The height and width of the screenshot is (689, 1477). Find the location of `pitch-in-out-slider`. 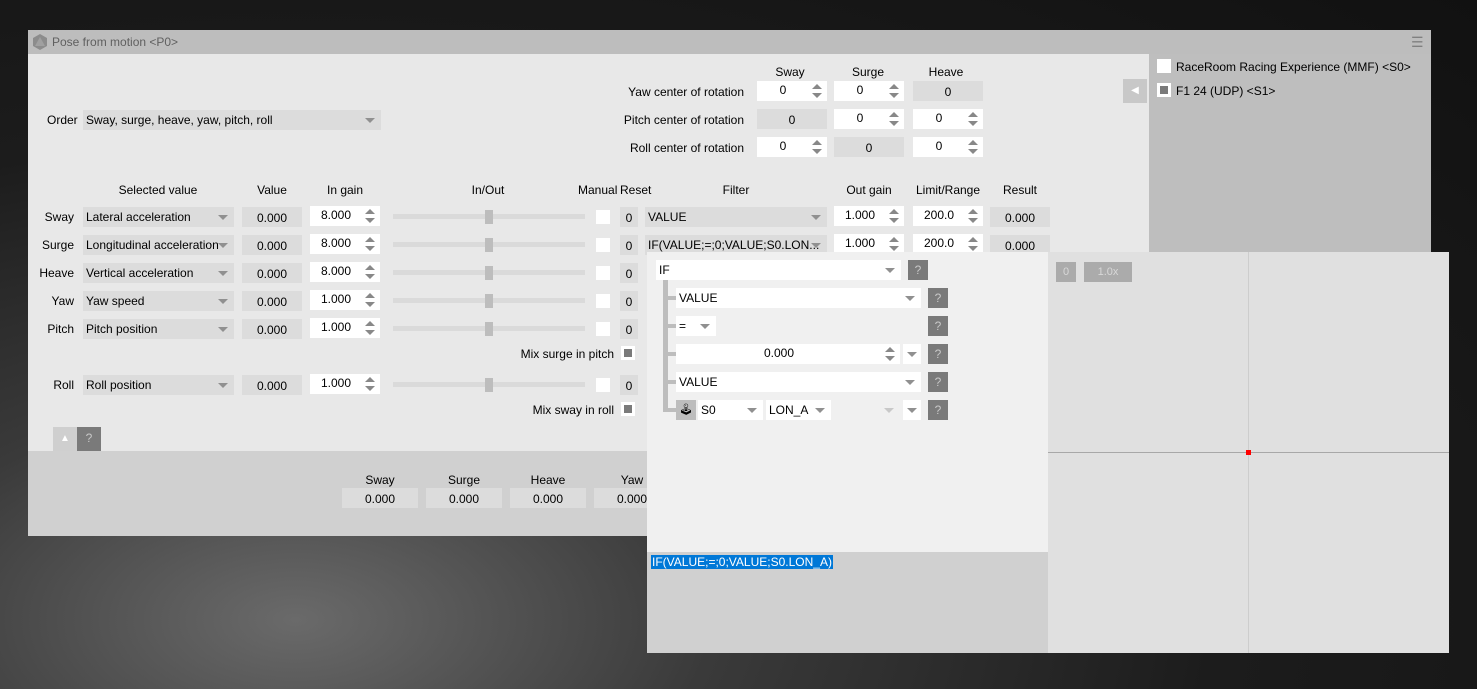

pitch-in-out-slider is located at coordinates (489, 329).